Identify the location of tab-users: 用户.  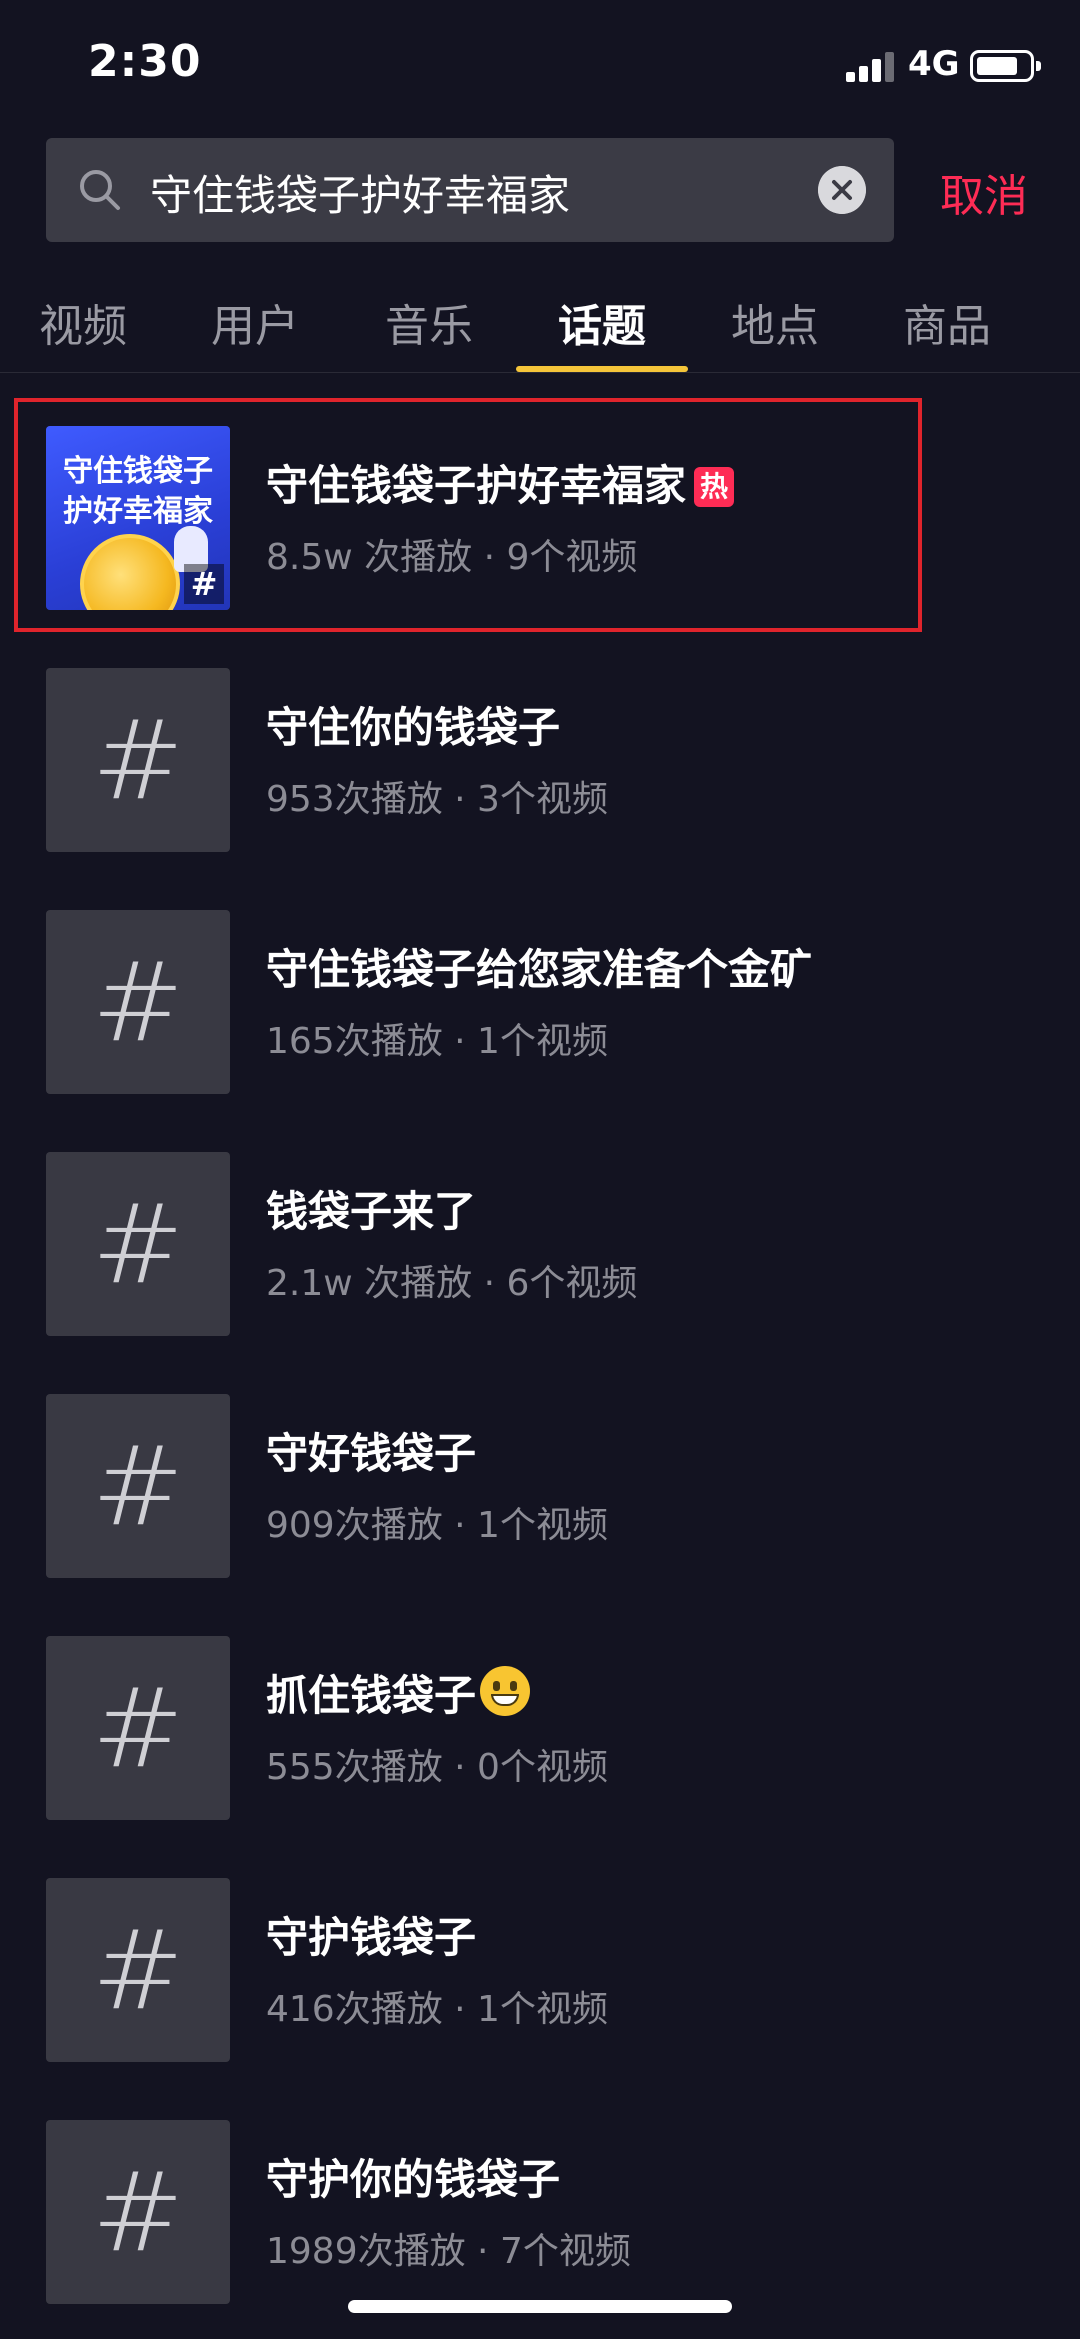
(255, 322).